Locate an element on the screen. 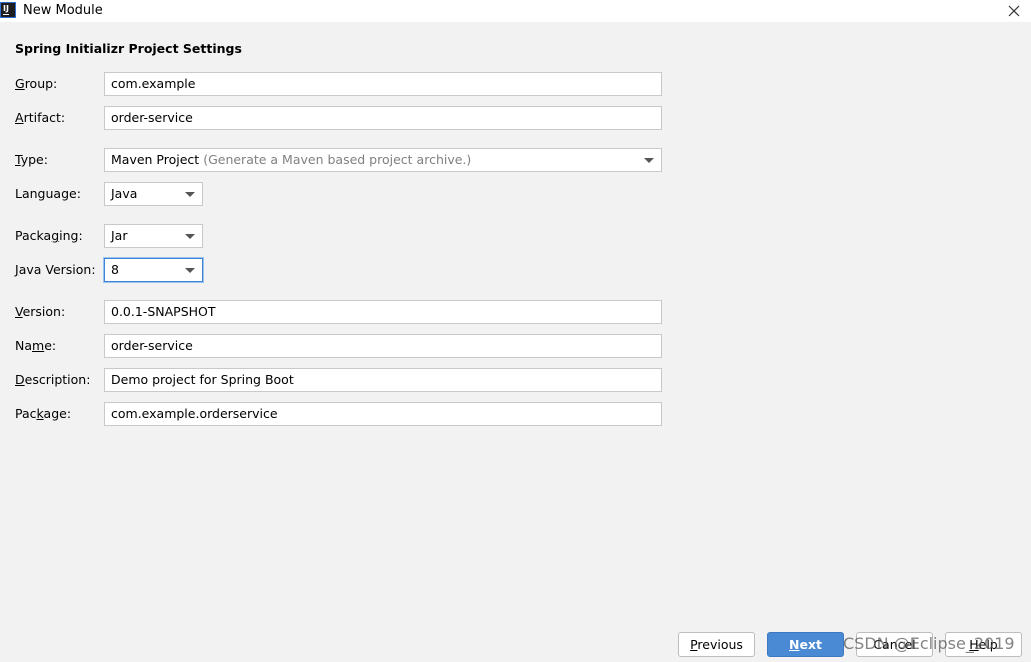 The height and width of the screenshot is (662, 1031). close-button is located at coordinates (1014, 11).